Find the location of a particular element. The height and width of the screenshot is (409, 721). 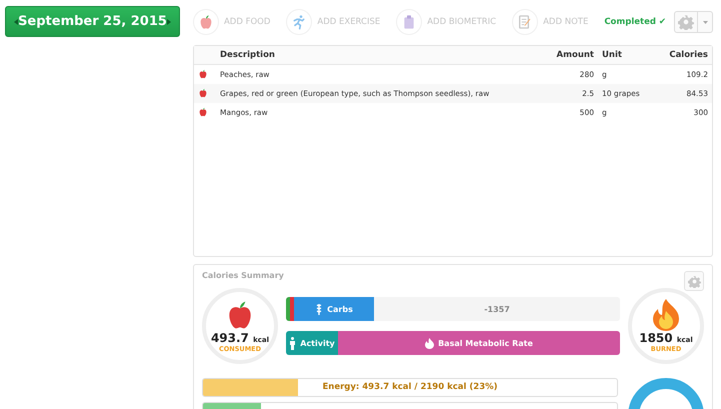

add-action-button: ADD EXERCISE is located at coordinates (333, 22).